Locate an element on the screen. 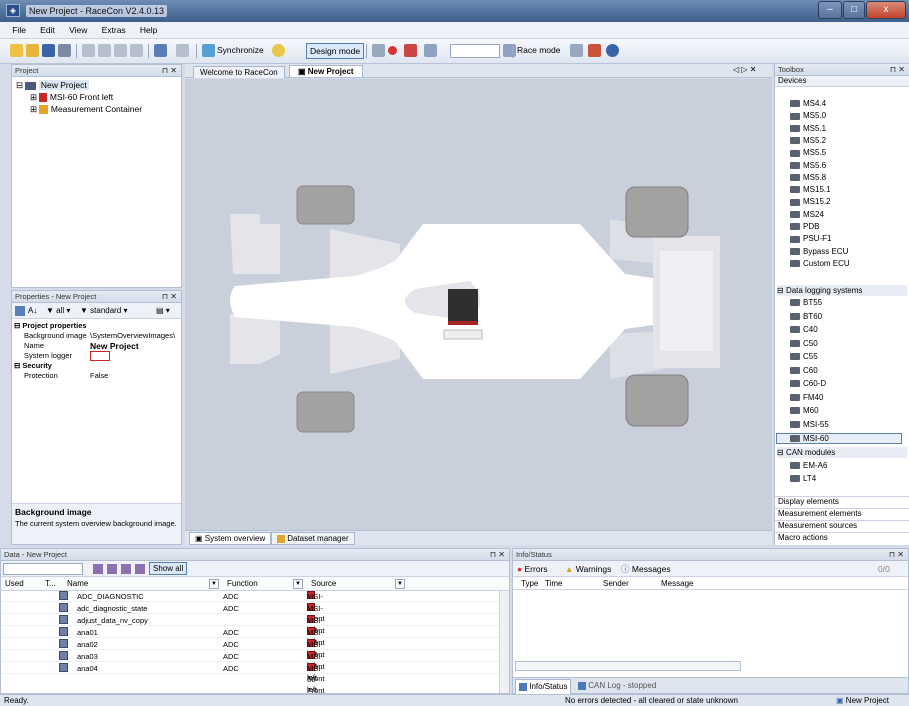  zoom-icon is located at coordinates (430, 50).